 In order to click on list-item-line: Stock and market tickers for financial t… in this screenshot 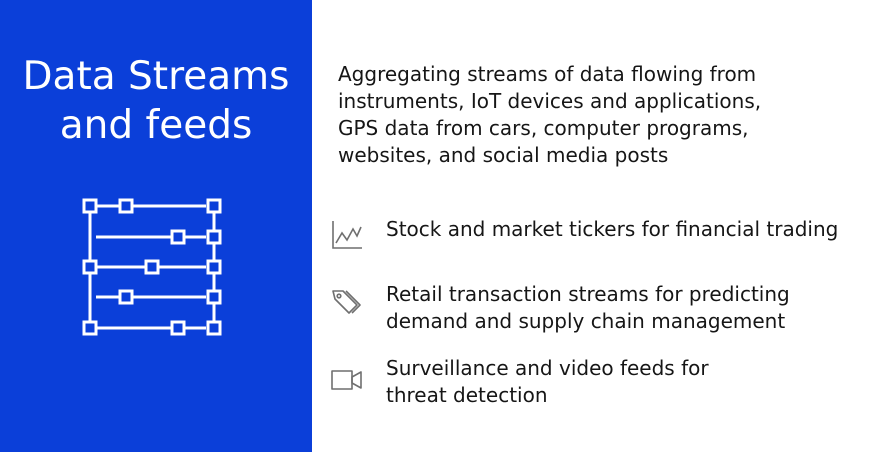, I will do `click(612, 229)`.